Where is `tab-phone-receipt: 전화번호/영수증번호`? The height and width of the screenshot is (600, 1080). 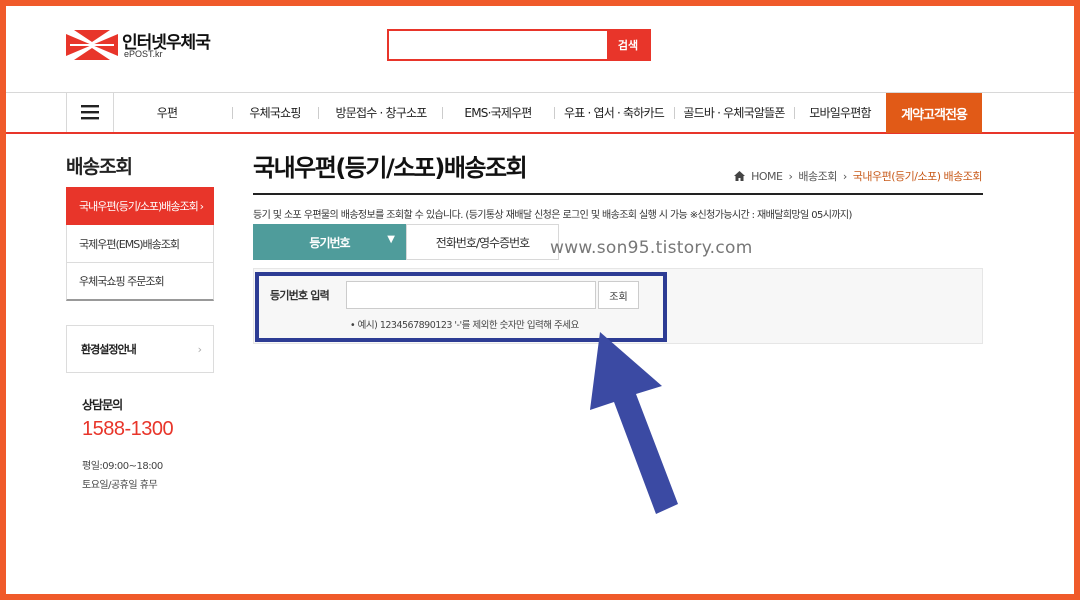
tab-phone-receipt: 전화번호/영수증번호 is located at coordinates (482, 242).